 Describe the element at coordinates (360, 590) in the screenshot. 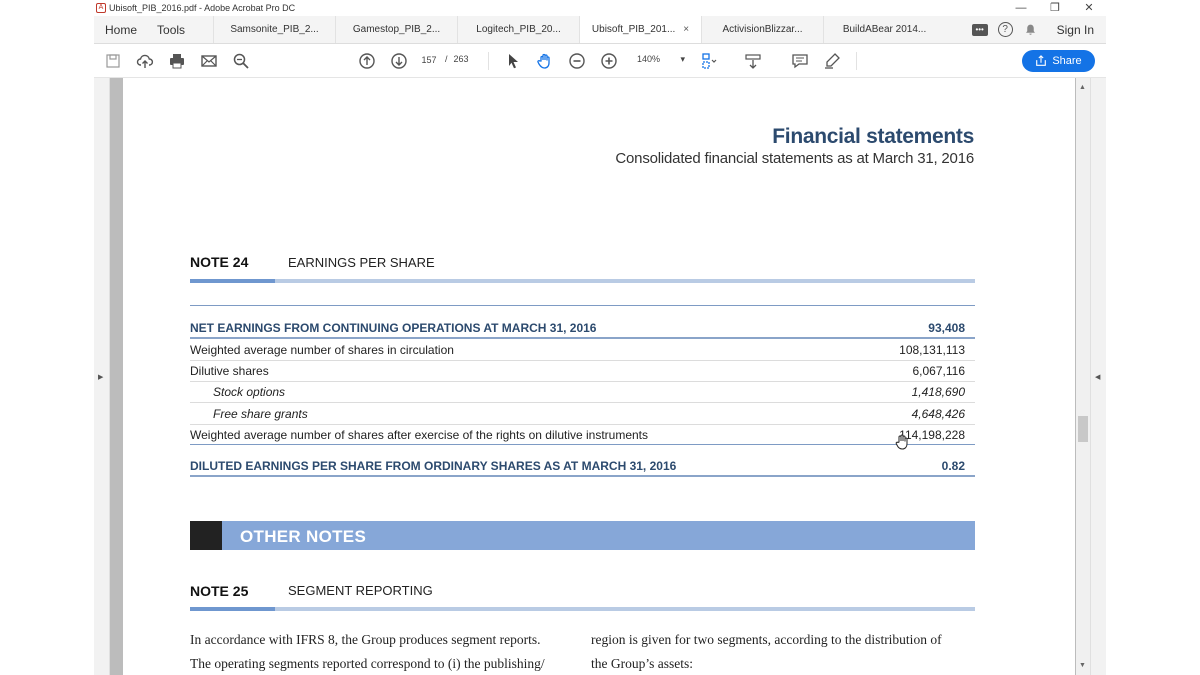

I see `note-25-title: SEGMENT REPORTING` at that location.